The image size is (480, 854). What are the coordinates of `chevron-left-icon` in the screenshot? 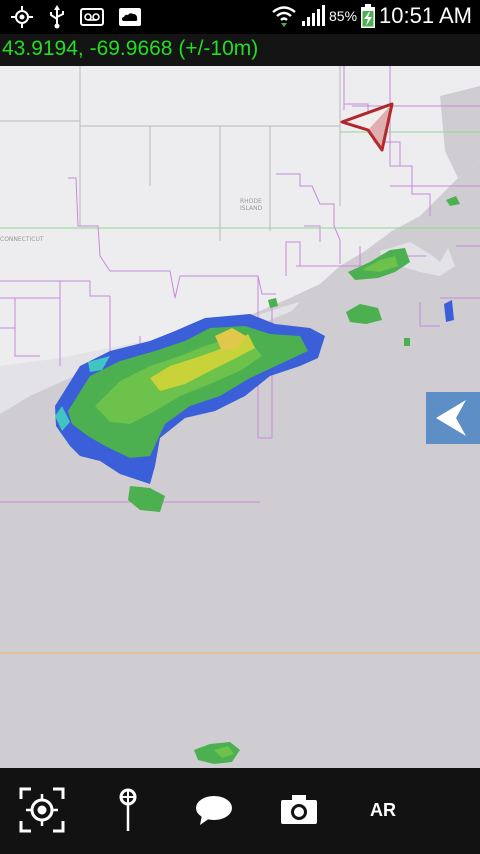 It's located at (451, 418).